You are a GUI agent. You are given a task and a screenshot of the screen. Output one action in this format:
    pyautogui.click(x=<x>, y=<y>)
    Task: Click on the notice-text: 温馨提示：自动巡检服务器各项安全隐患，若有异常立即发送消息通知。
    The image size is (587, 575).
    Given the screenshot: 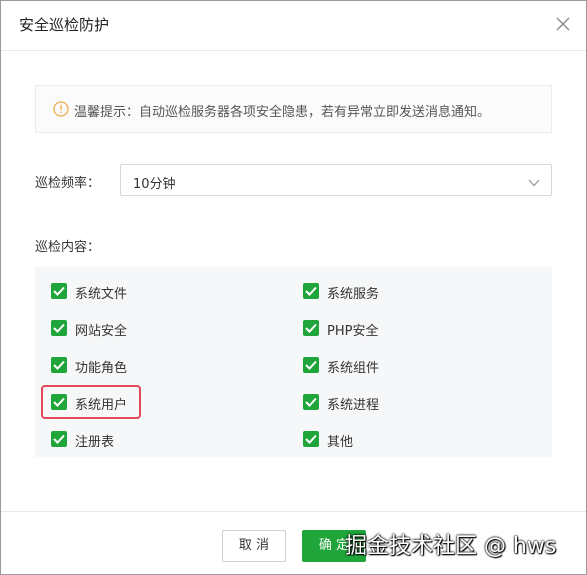 What is the action you would take?
    pyautogui.click(x=282, y=112)
    